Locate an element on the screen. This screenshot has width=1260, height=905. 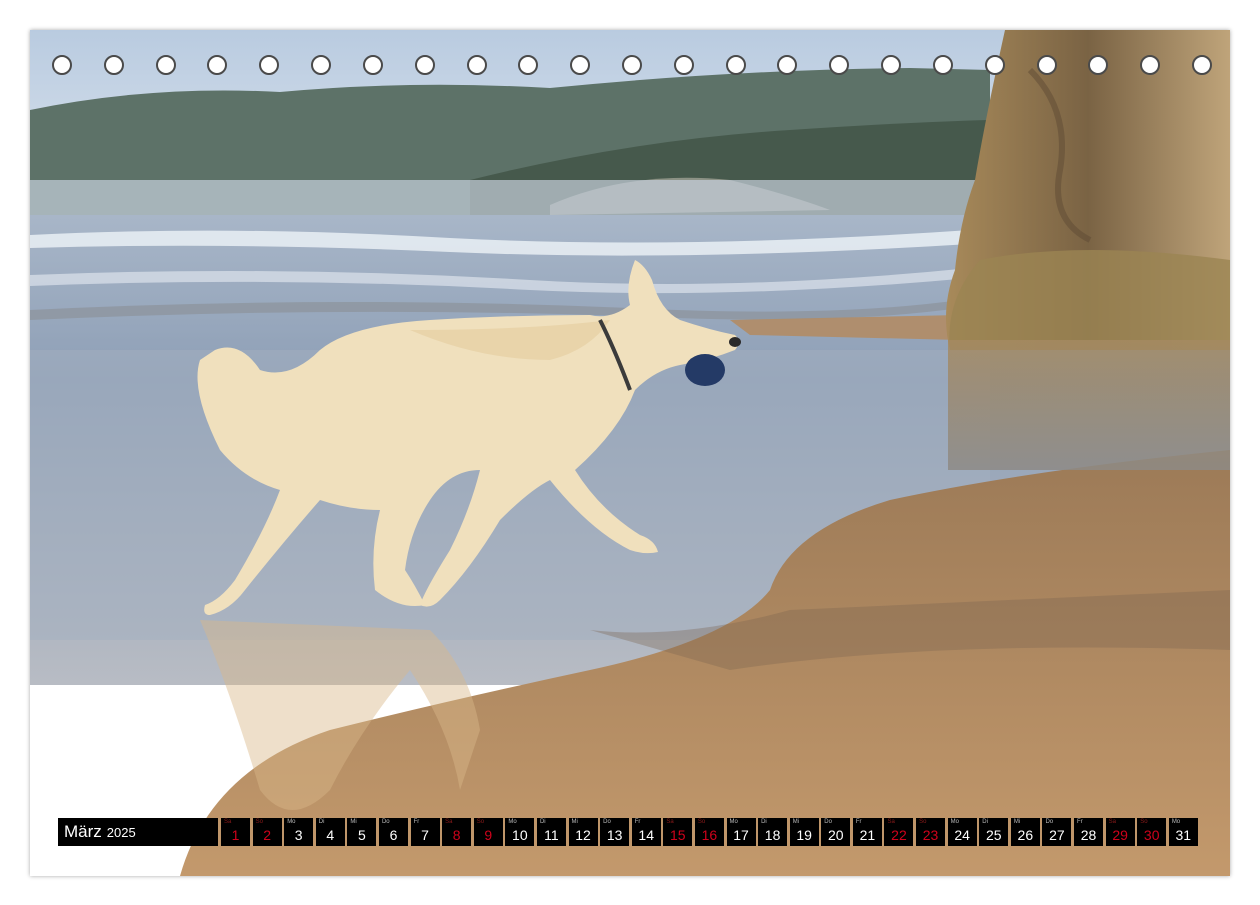
day-cell: Di 25 is located at coordinates (994, 832).